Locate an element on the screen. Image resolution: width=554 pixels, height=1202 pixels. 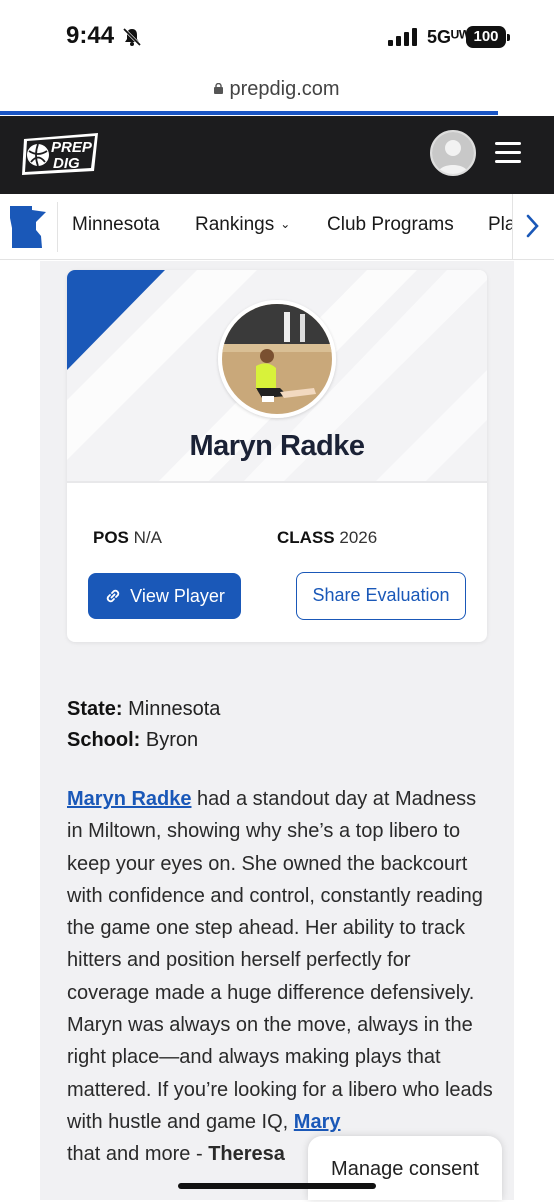
player-position: POS N/A is located at coordinates (127, 538).